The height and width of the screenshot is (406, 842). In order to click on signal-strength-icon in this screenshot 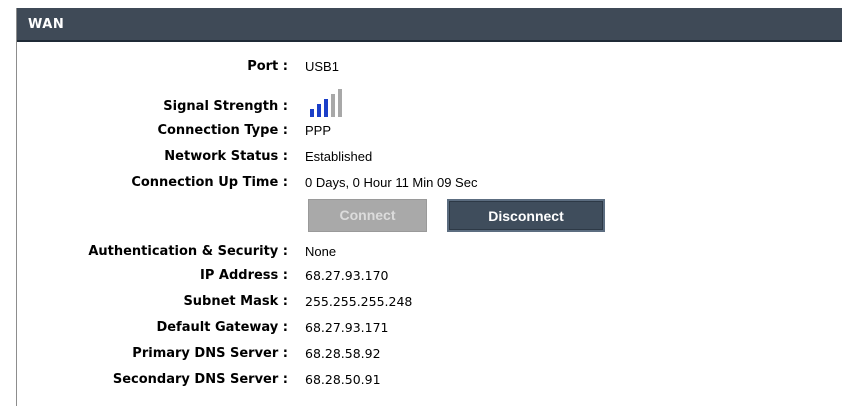, I will do `click(328, 102)`.